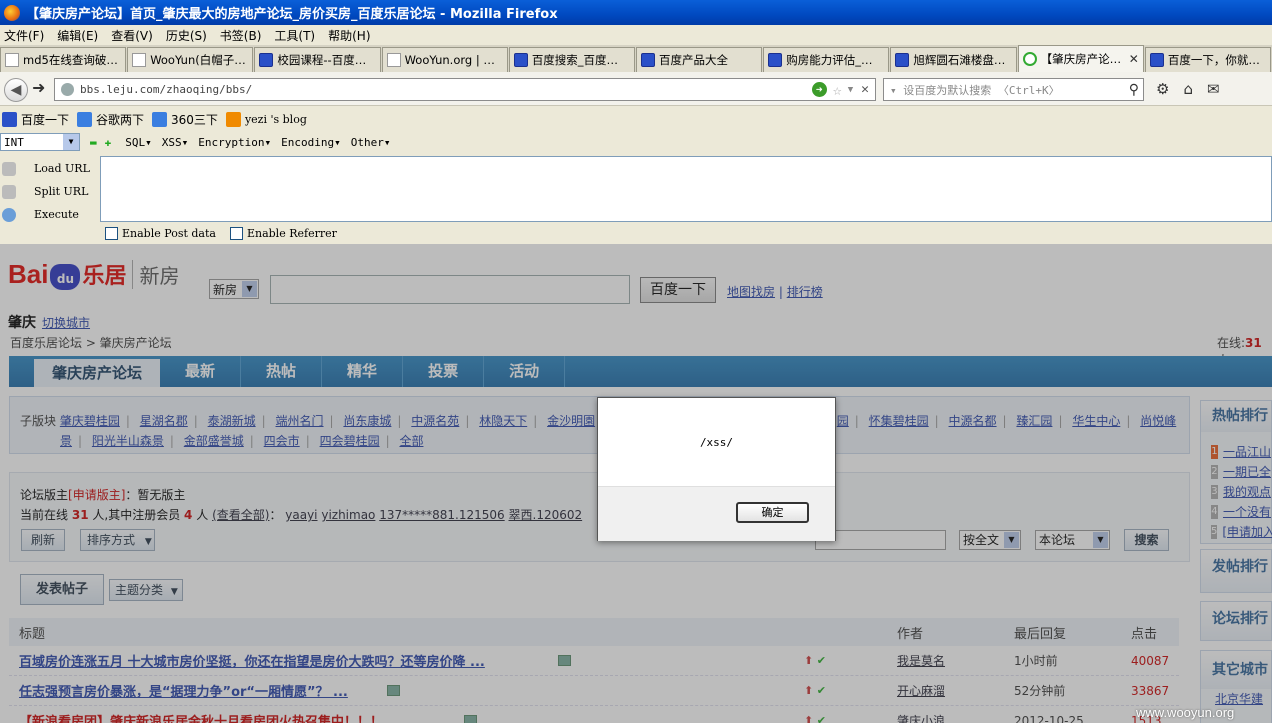 This screenshot has width=1272, height=723. Describe the element at coordinates (9, 214) in the screenshot. I see `play-icon` at that location.